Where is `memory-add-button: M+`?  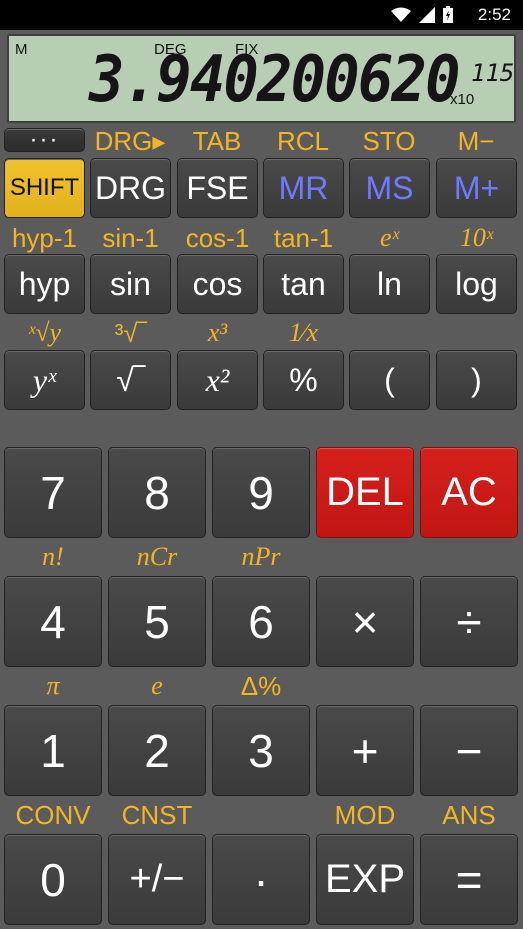
memory-add-button: M+ is located at coordinates (476, 188).